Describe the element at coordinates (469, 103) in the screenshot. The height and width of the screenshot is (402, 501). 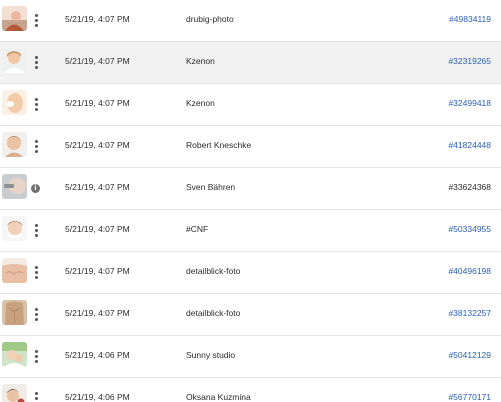
I see `asset-id-link: #32499418` at that location.